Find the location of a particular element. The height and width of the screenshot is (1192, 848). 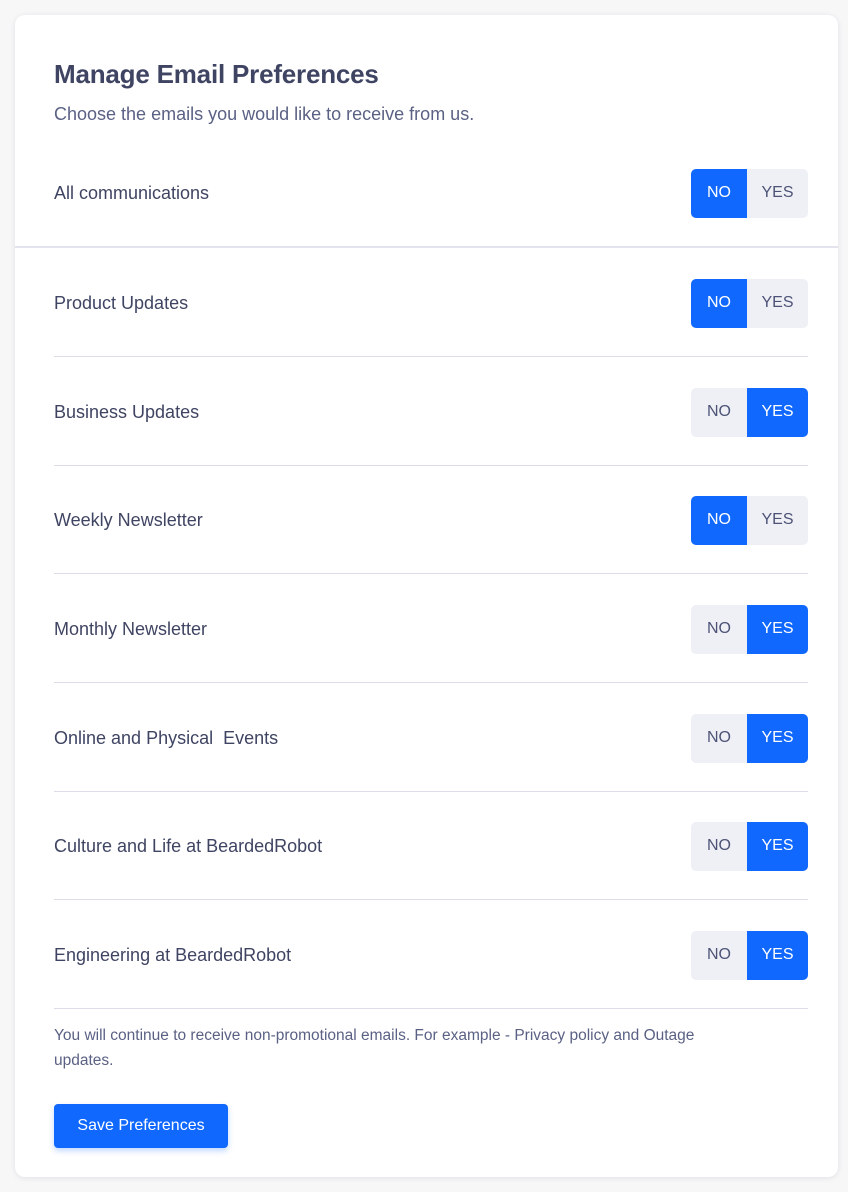

preference-label: Culture and Life at BeardedRobot is located at coordinates (188, 845).